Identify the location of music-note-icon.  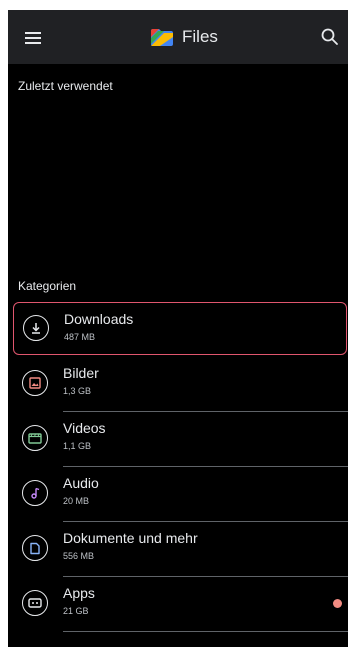
(35, 493).